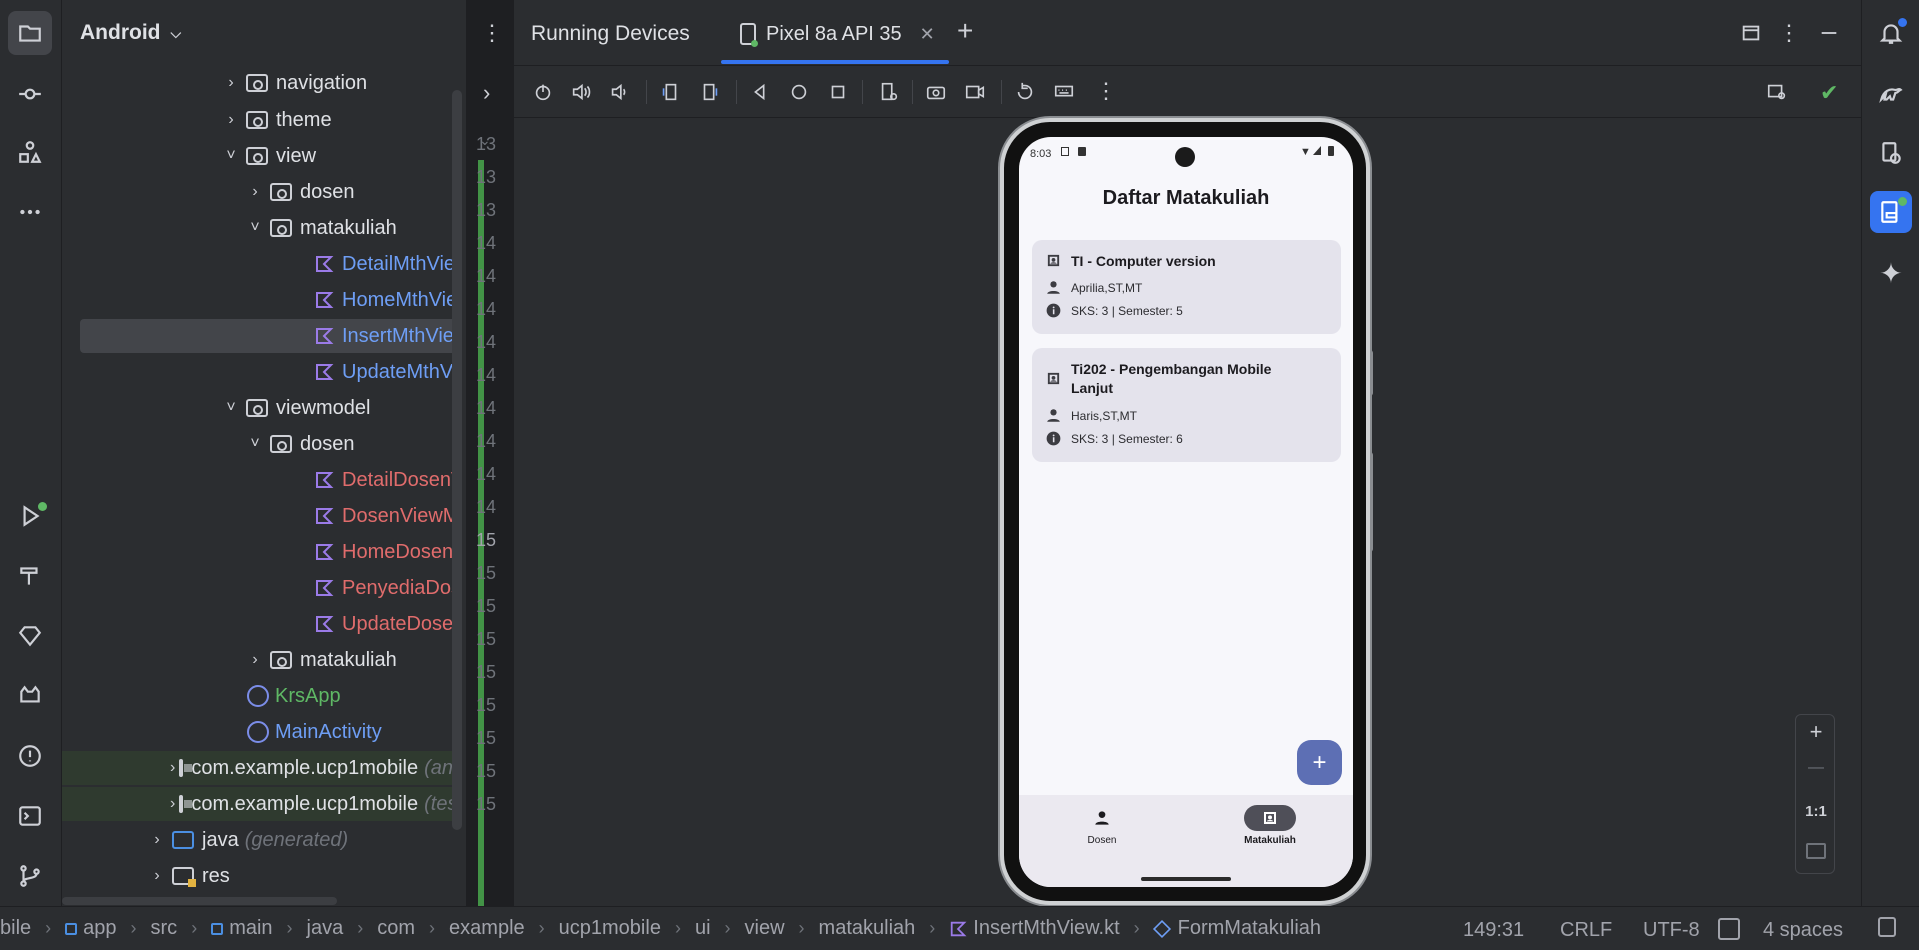  What do you see at coordinates (199, 901) in the screenshot?
I see `project-horizontal-scrollbar` at bounding box center [199, 901].